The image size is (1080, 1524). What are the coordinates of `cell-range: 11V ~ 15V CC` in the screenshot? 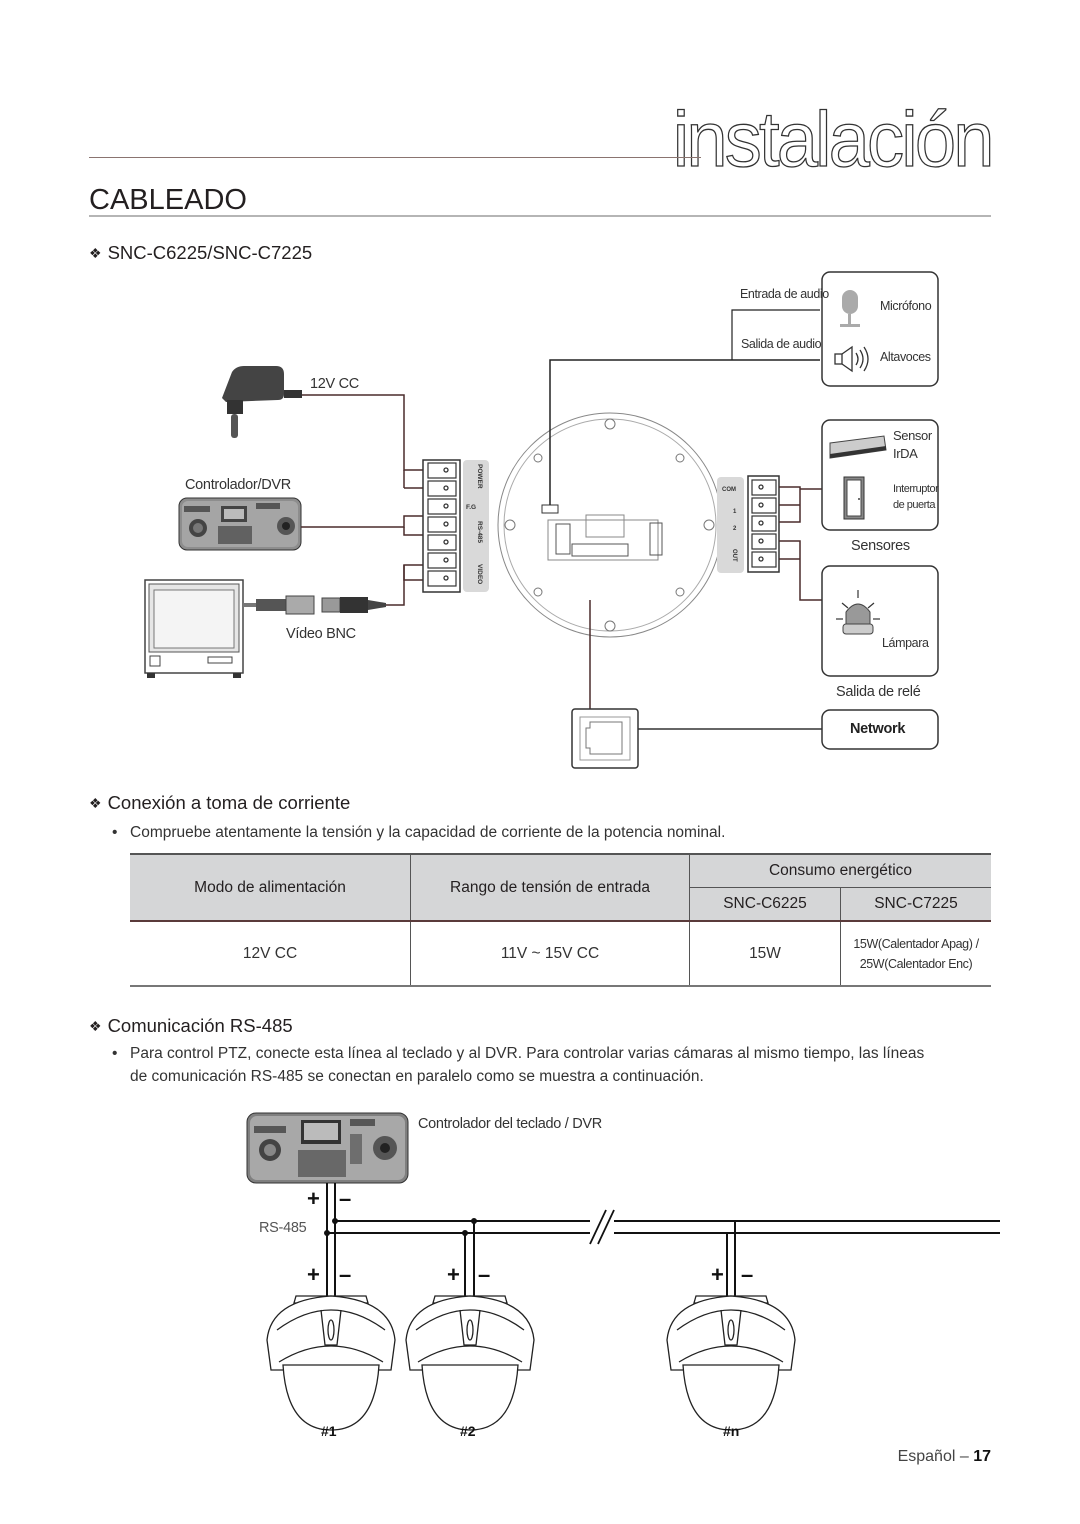 It's located at (550, 954).